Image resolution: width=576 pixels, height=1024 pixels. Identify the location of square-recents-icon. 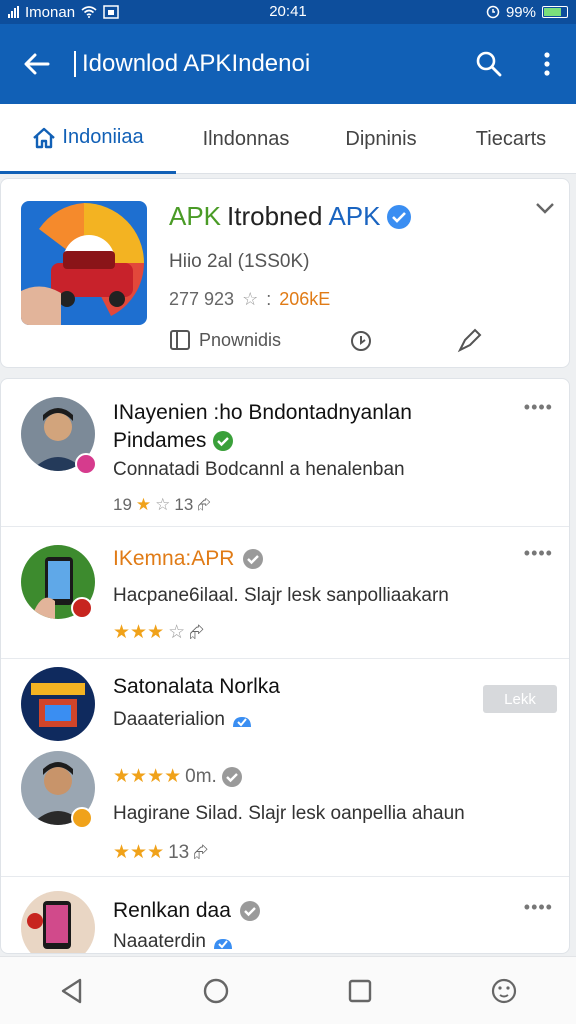
(360, 990).